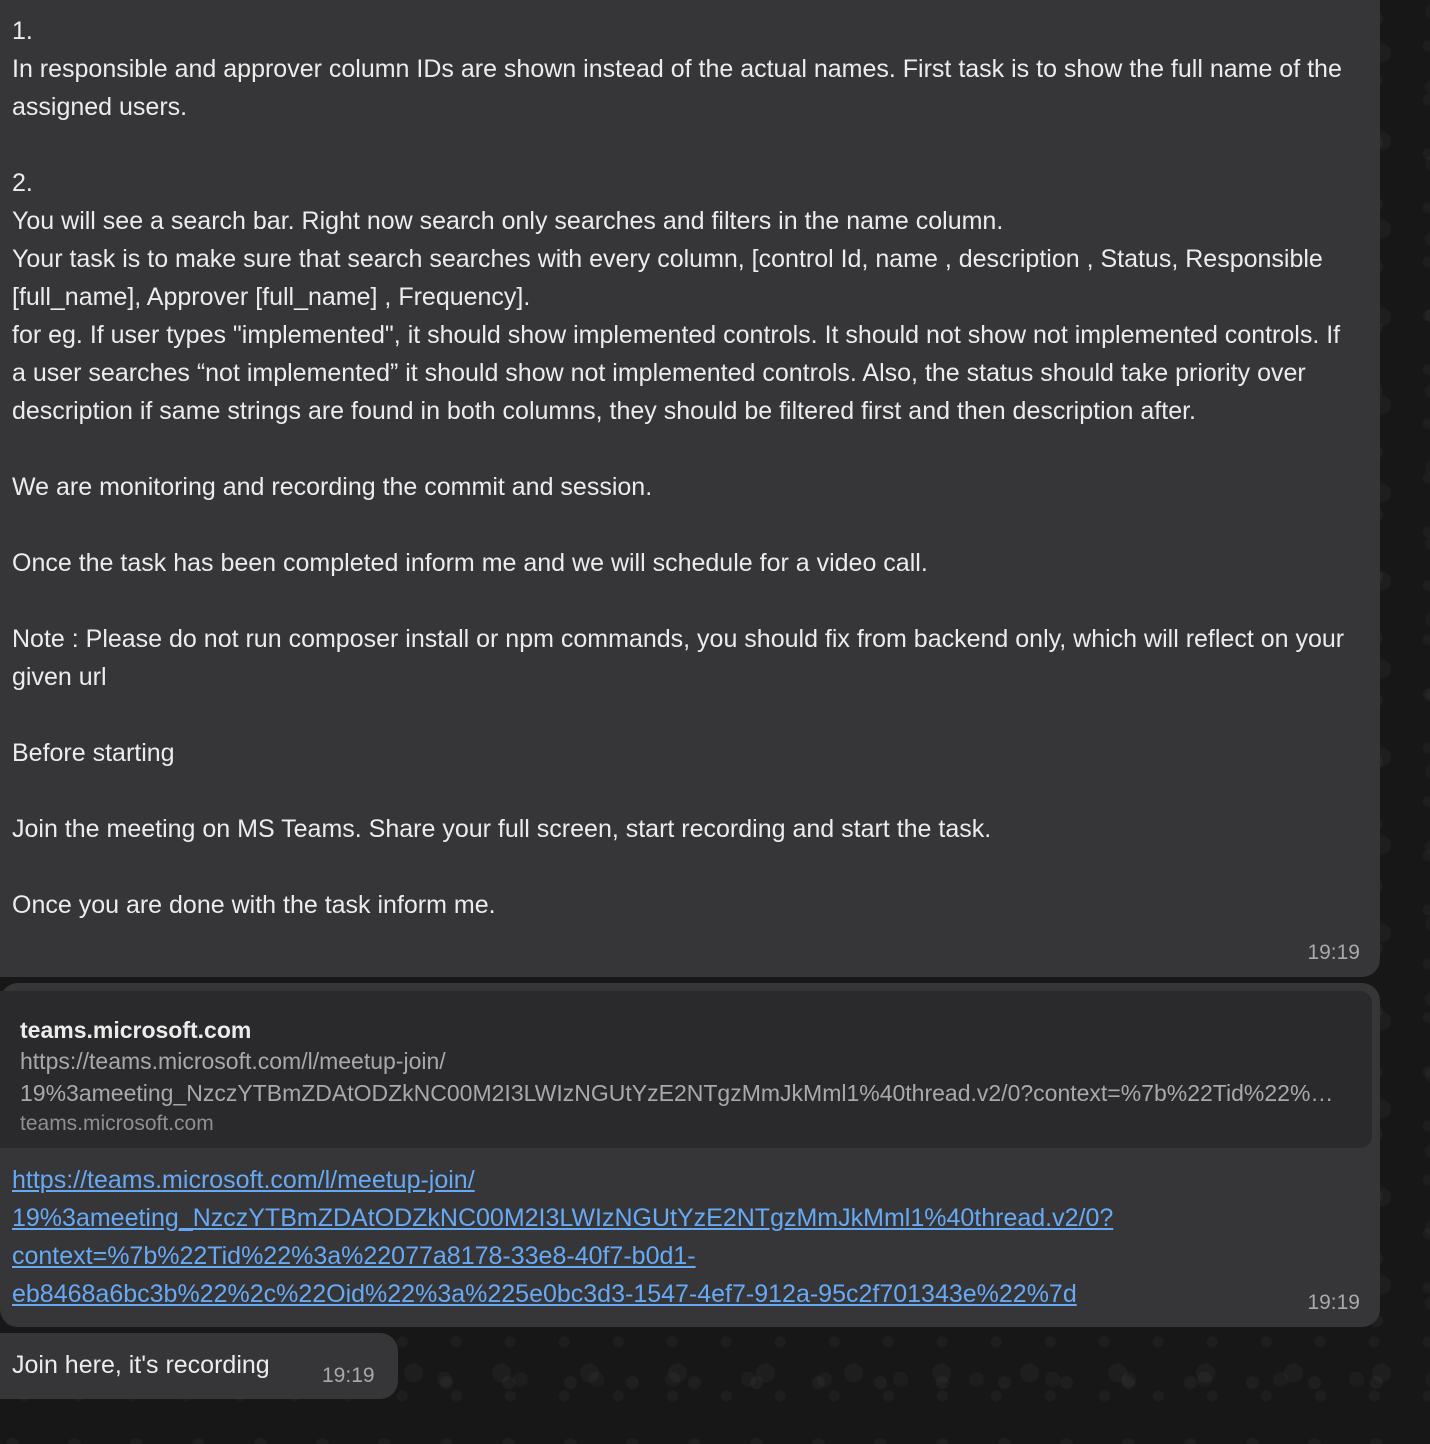 This screenshot has width=1430, height=1444. Describe the element at coordinates (136, 1030) in the screenshot. I see `link-preview-title: teams.microsoft.com` at that location.